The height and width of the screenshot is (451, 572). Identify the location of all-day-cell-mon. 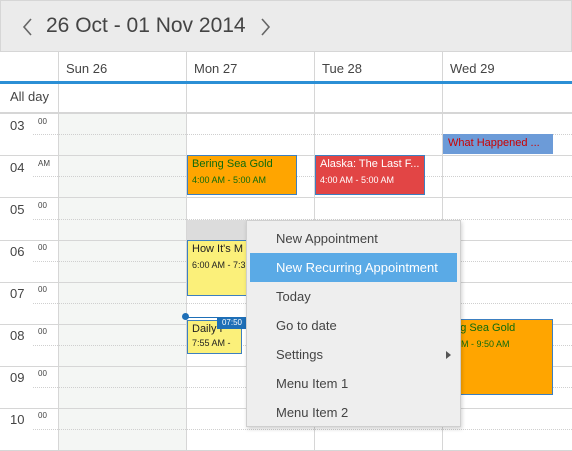
(250, 98).